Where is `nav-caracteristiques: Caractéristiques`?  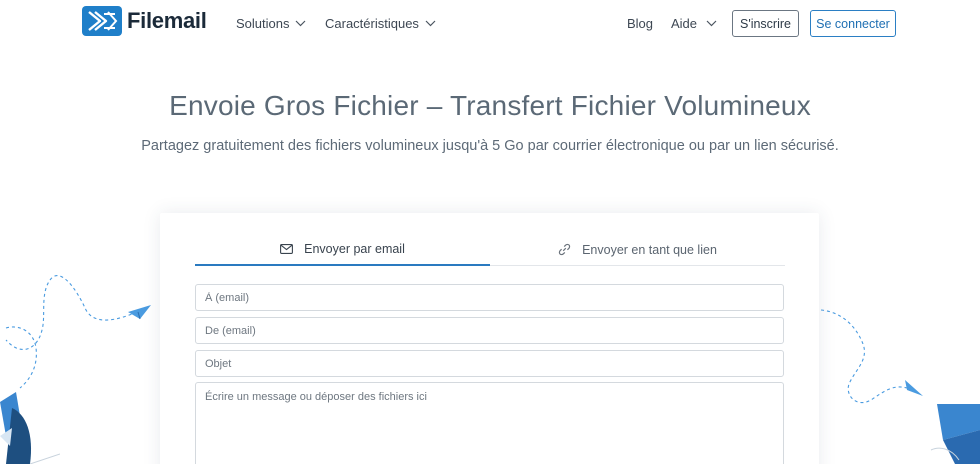
nav-caracteristiques: Caractéristiques is located at coordinates (380, 23).